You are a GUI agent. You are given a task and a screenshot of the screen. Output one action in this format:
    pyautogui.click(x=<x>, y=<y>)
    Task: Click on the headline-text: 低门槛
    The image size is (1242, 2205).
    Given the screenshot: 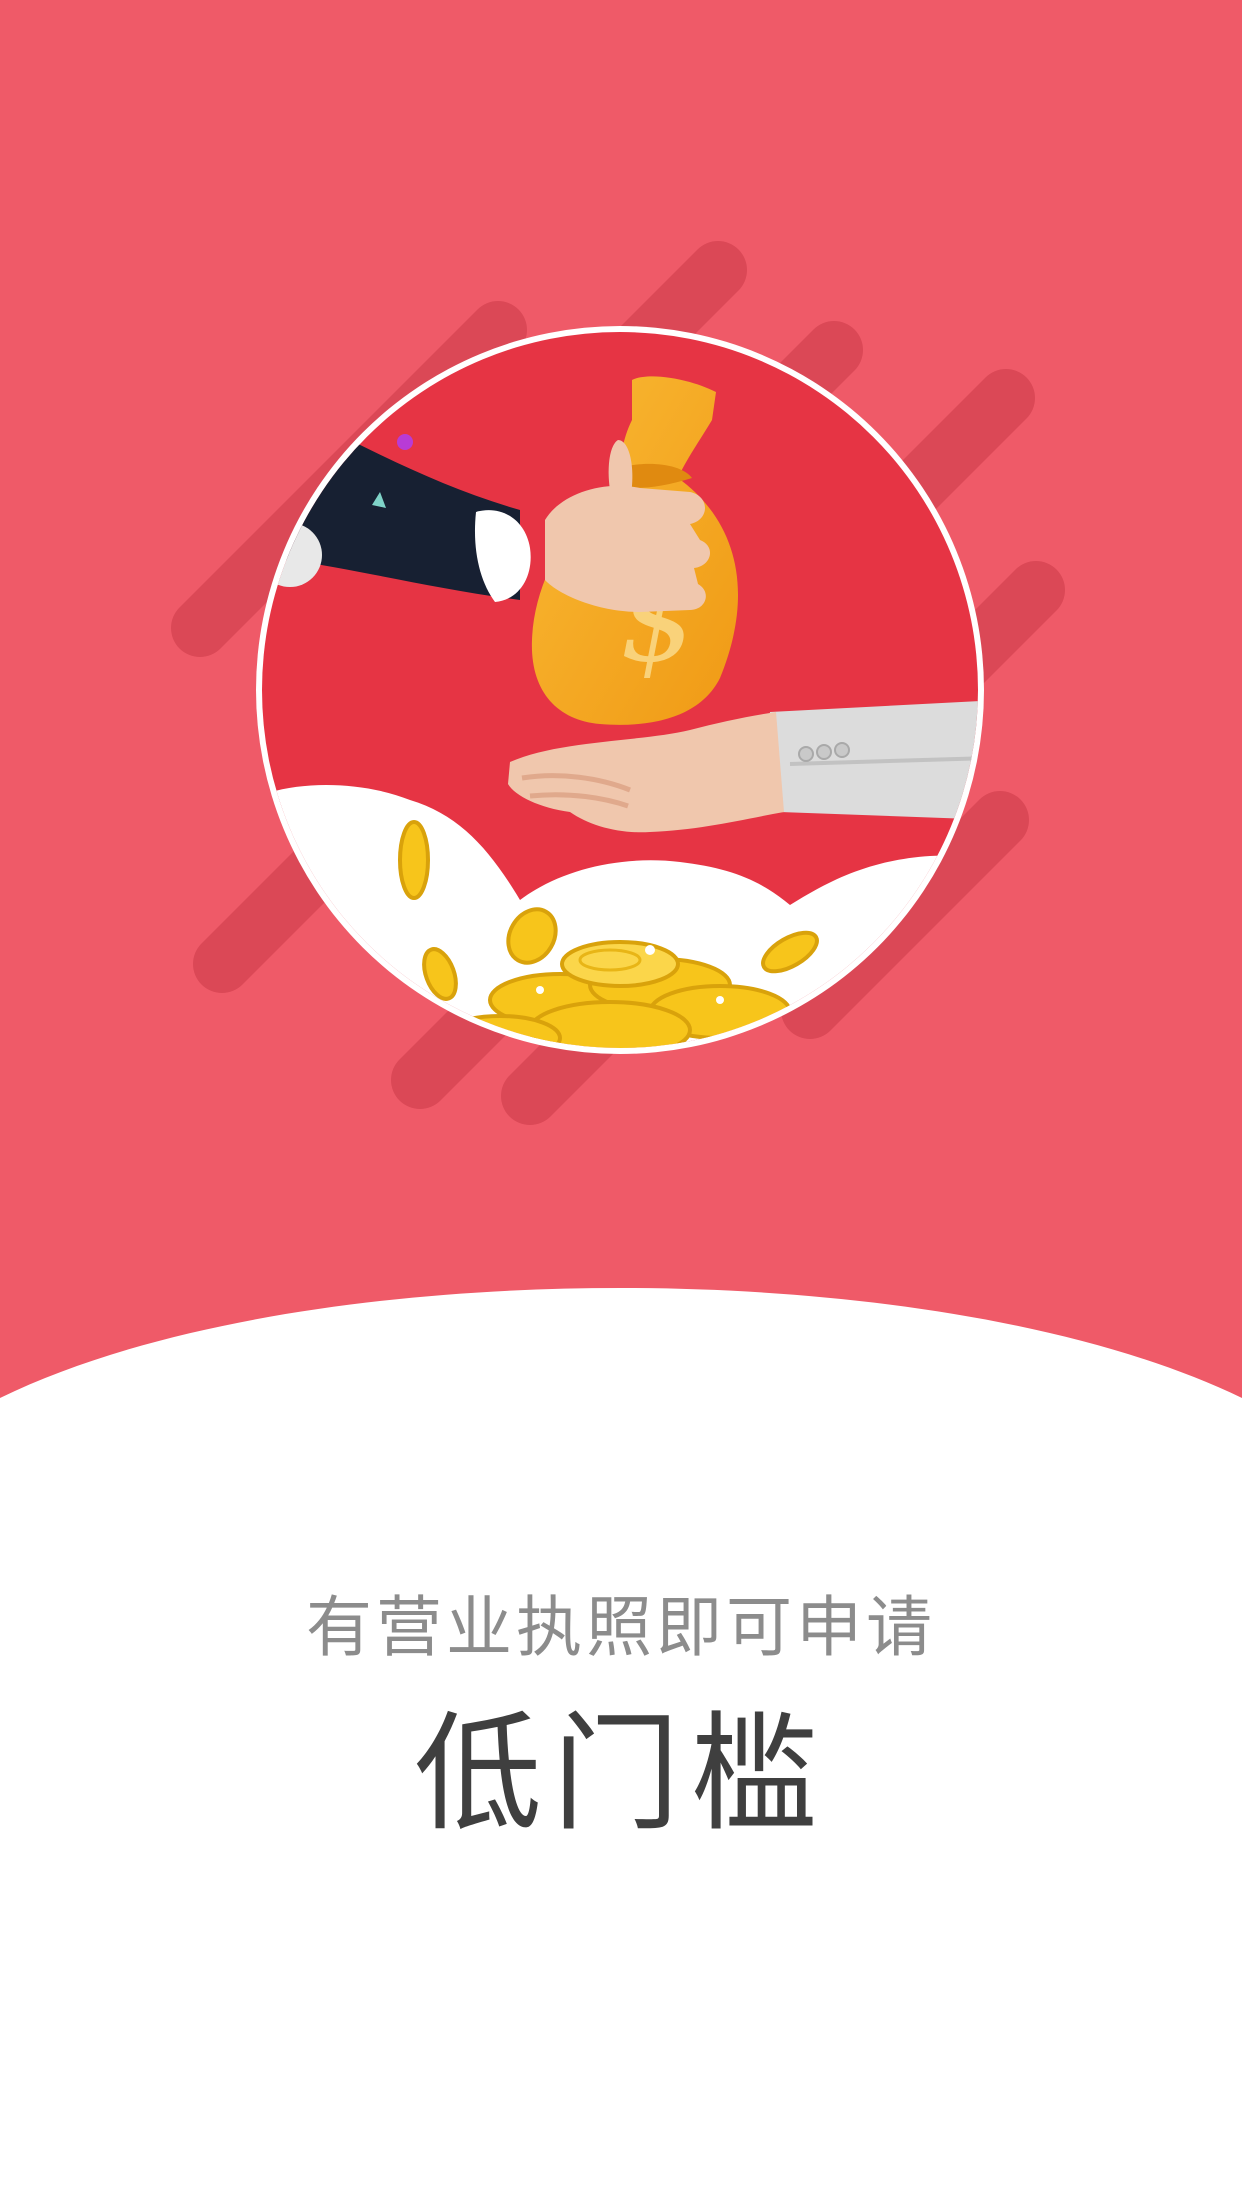 What is the action you would take?
    pyautogui.click(x=620, y=1774)
    